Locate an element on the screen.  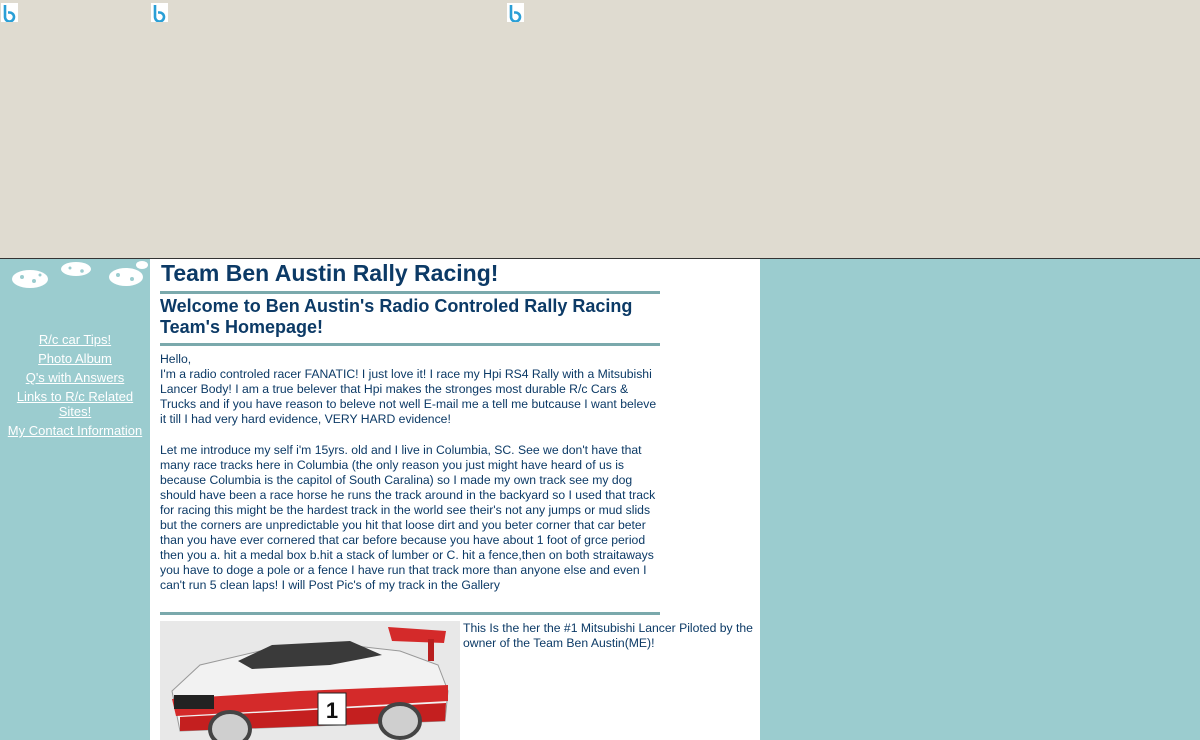
car-number: 1 is located at coordinates (332, 710).